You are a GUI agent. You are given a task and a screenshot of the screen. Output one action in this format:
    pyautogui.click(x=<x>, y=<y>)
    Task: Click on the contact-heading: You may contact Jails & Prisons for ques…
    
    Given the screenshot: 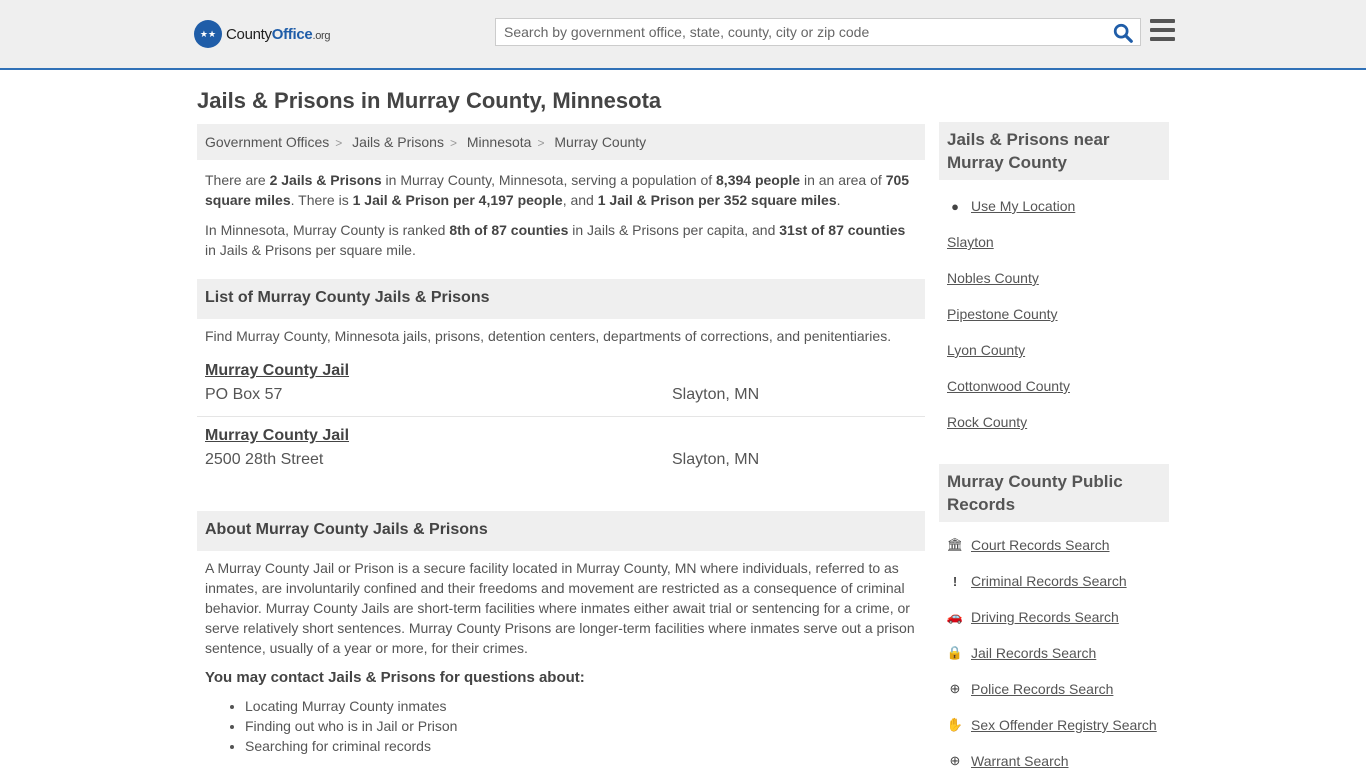 What is the action you would take?
    pyautogui.click(x=395, y=677)
    